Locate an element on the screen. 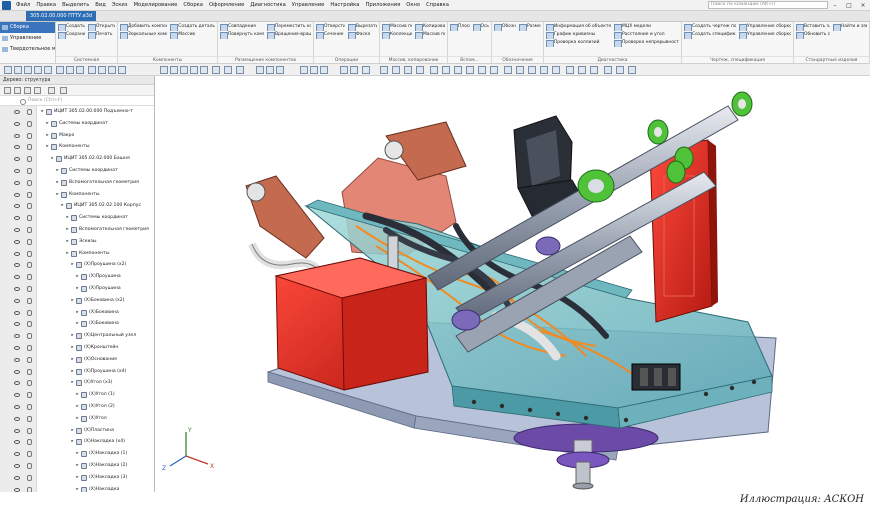 The image size is (870, 512). menu-management: Управление is located at coordinates (308, 5).